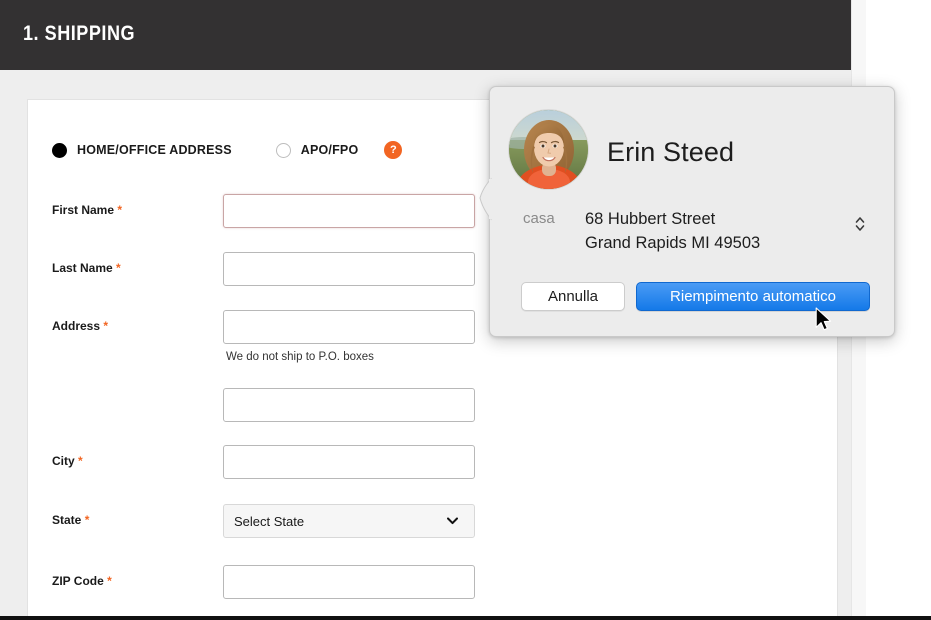  What do you see at coordinates (393, 150) in the screenshot?
I see `question-mark-icon: ?` at bounding box center [393, 150].